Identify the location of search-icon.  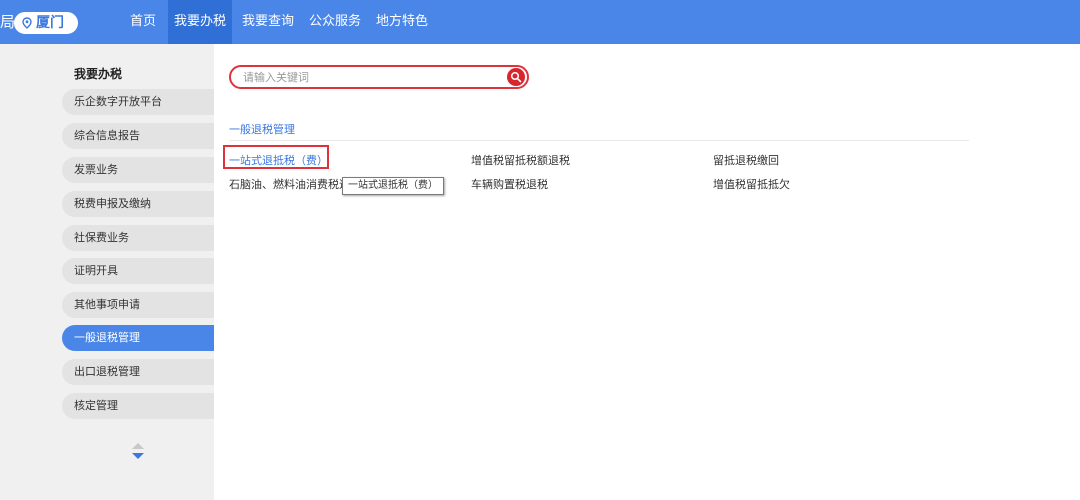
(516, 77).